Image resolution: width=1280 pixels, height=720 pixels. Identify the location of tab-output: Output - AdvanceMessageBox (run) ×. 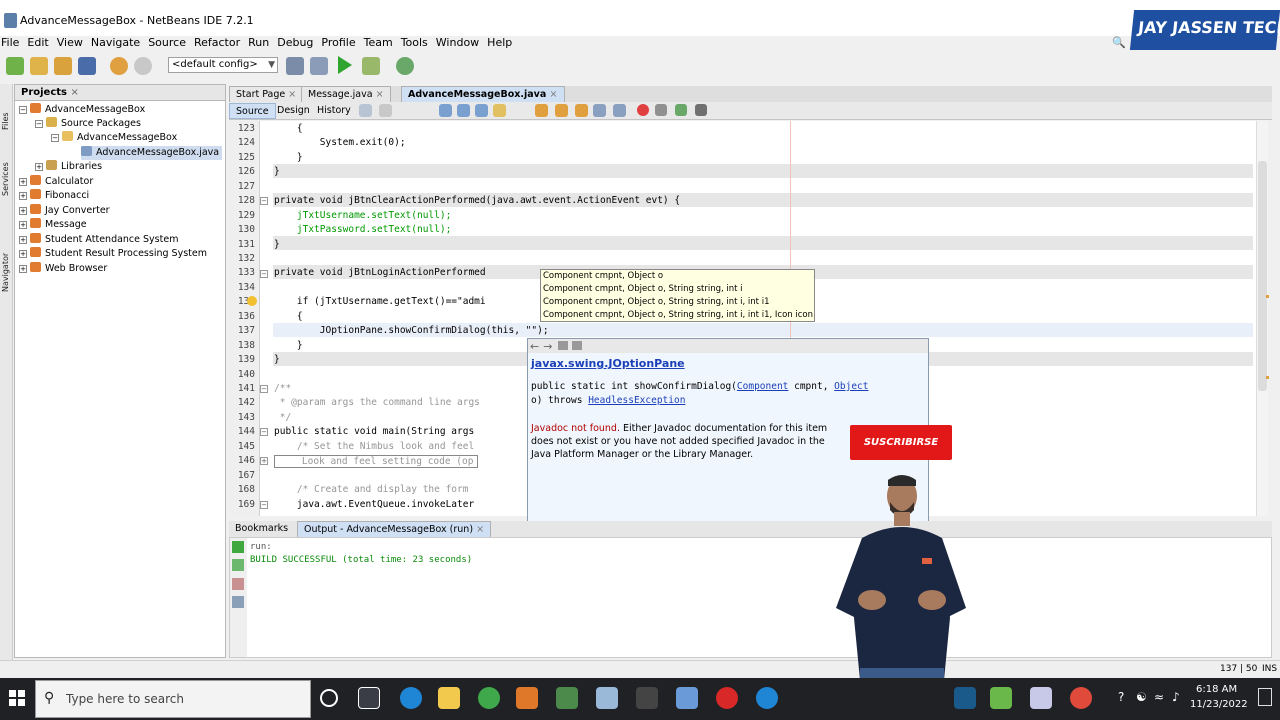
(394, 529).